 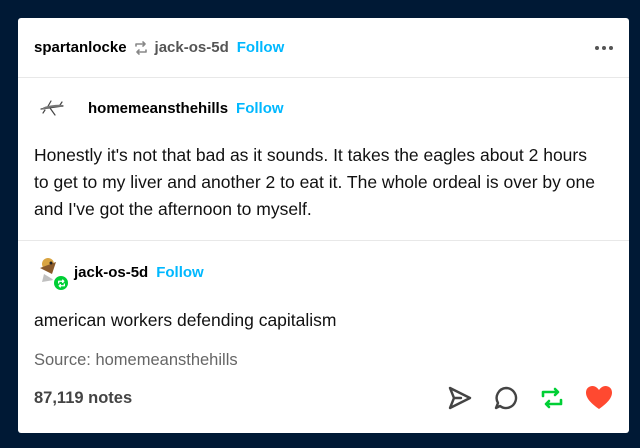 I want to click on airplane-avatar-icon, so click(x=52, y=108).